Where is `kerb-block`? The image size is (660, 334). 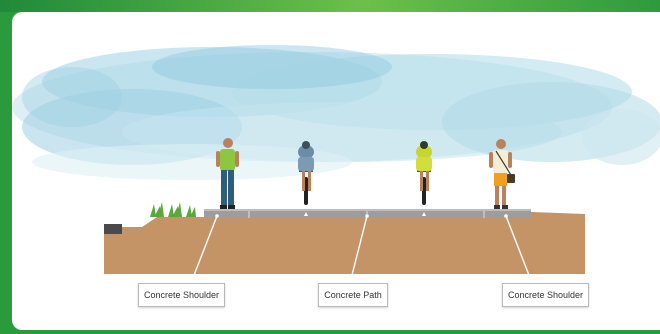
kerb-block is located at coordinates (113, 229).